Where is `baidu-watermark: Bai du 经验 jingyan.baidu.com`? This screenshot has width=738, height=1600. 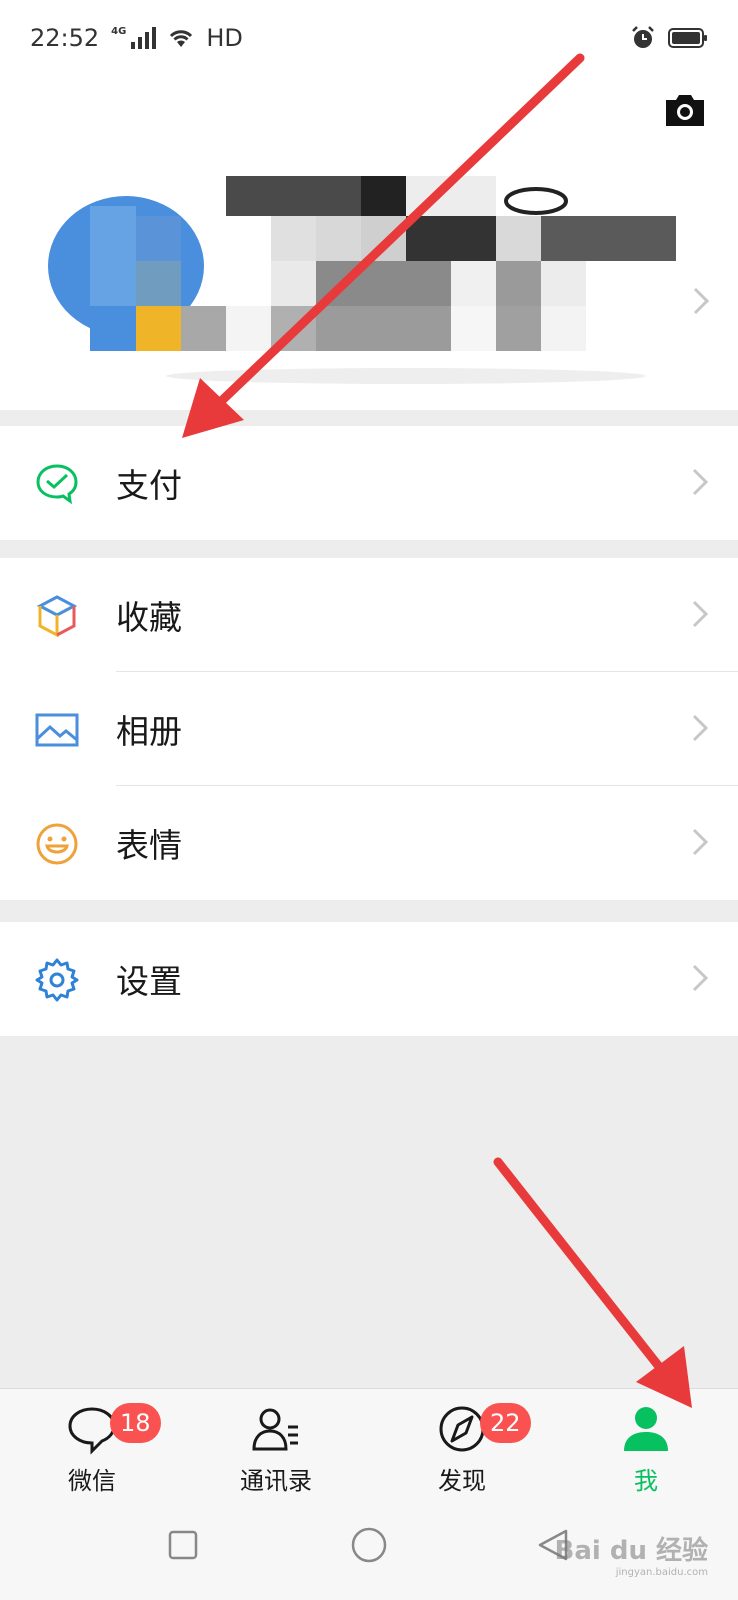 baidu-watermark: Bai du 经验 jingyan.baidu.com is located at coordinates (632, 1554).